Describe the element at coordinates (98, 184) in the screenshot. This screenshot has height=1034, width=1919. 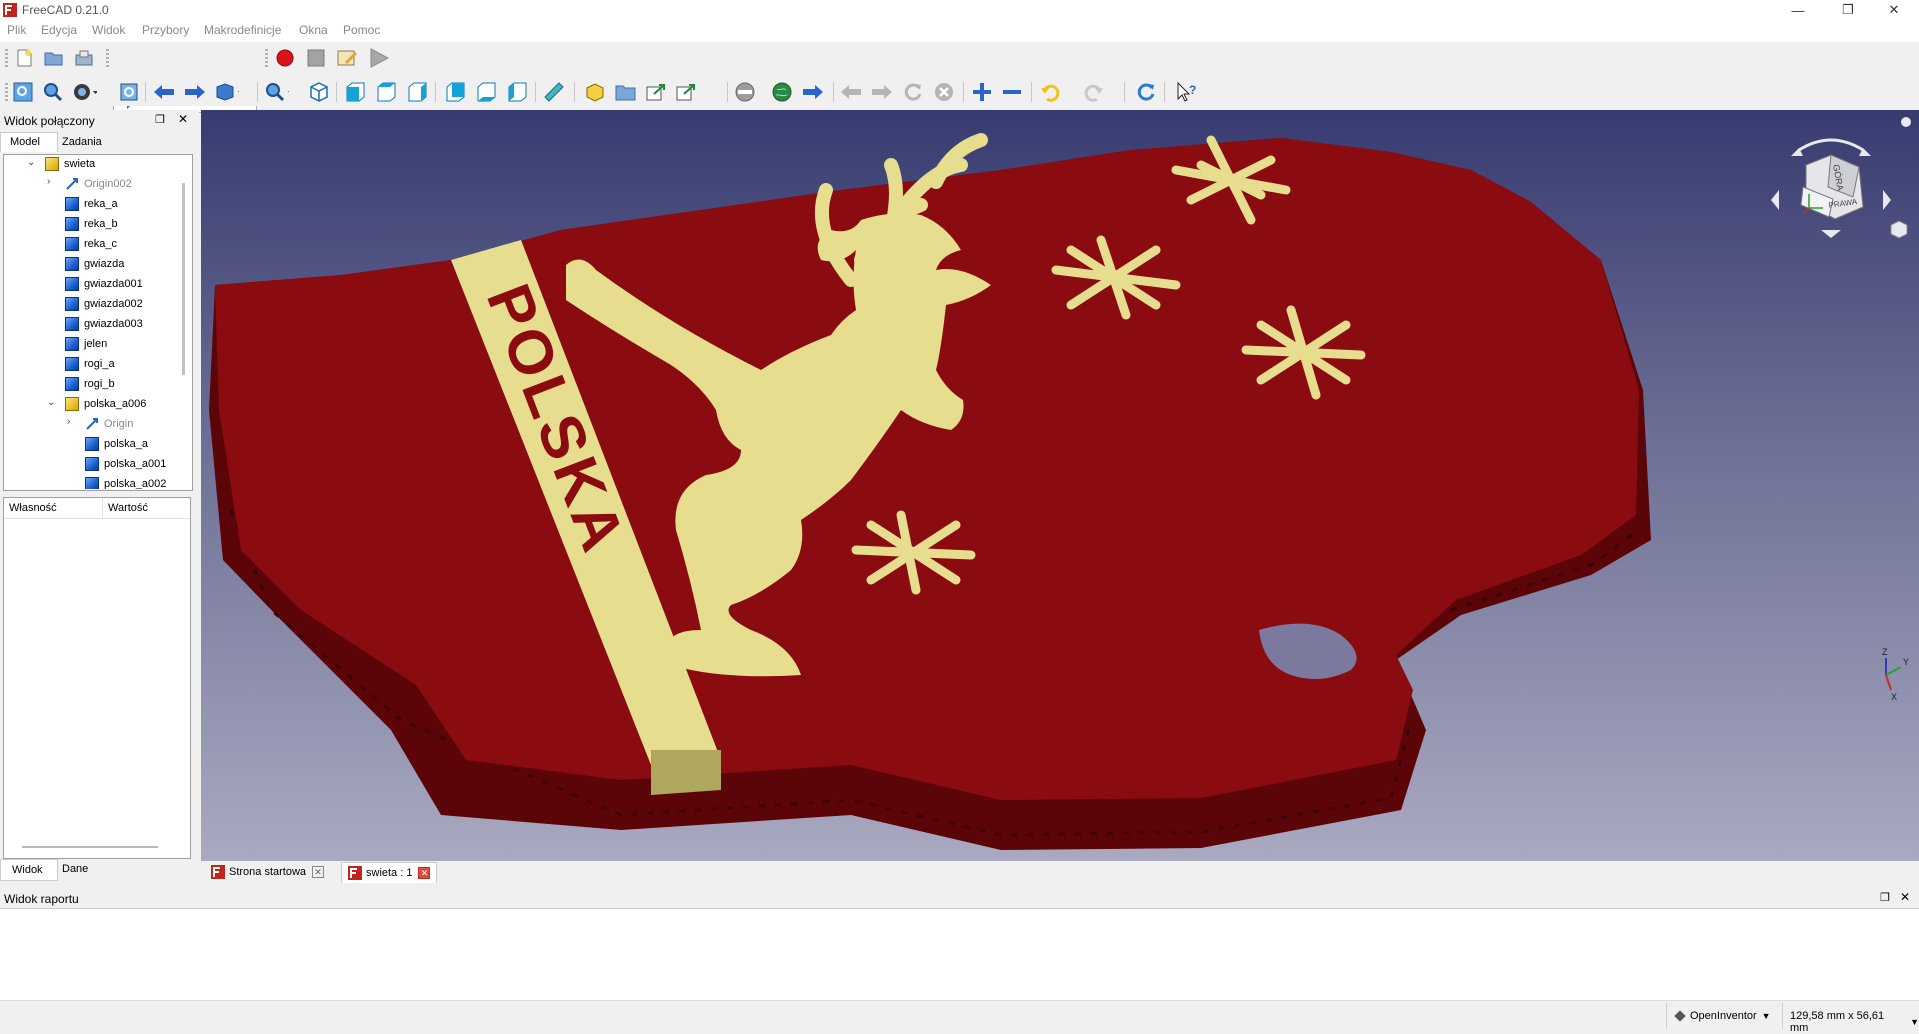
I see `tree-item-origin002: Origin002` at that location.